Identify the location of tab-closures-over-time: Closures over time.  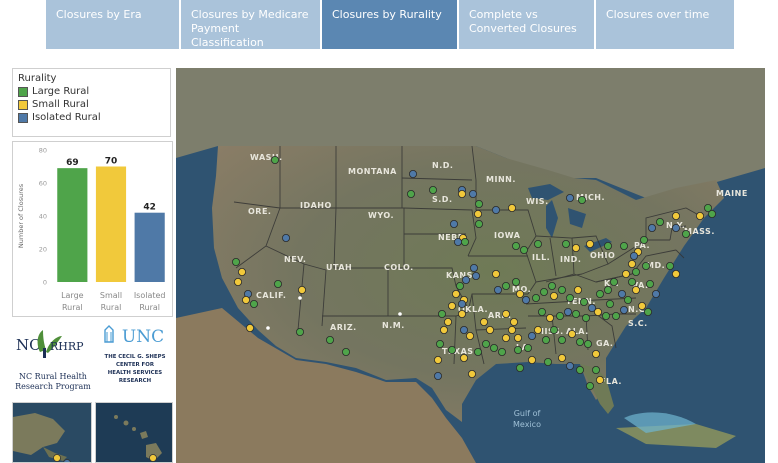
(665, 24).